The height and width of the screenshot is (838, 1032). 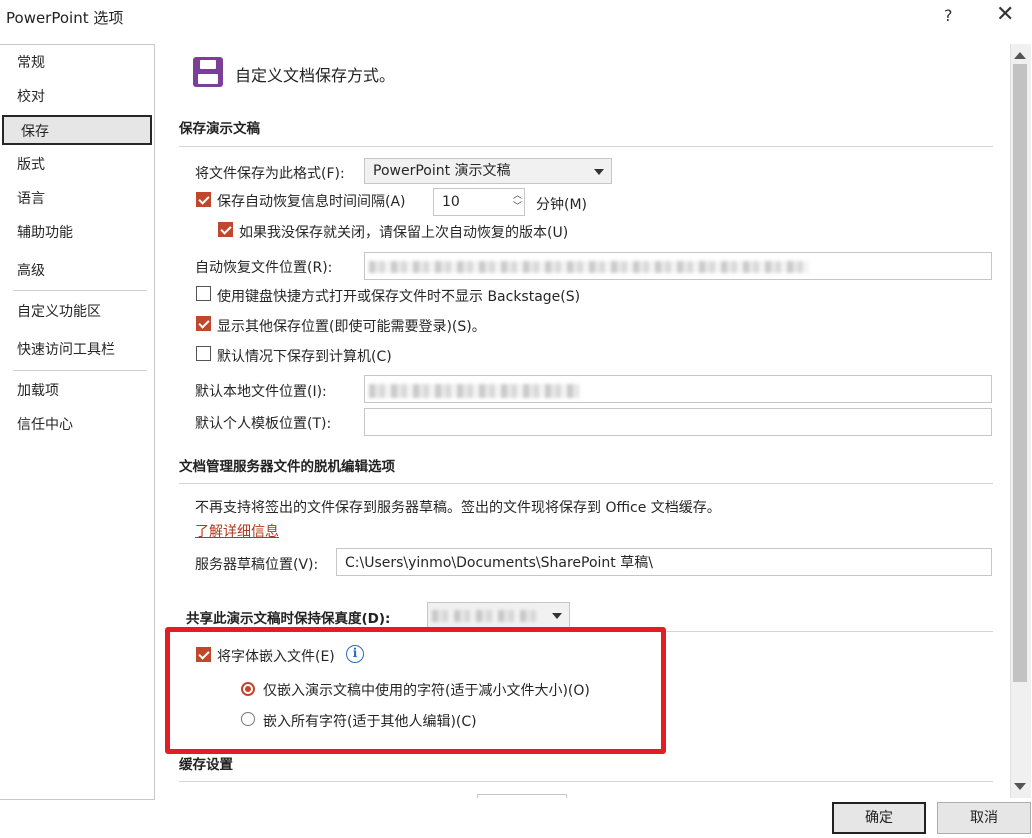 I want to click on save-to-computer-checkbox, so click(x=203, y=353).